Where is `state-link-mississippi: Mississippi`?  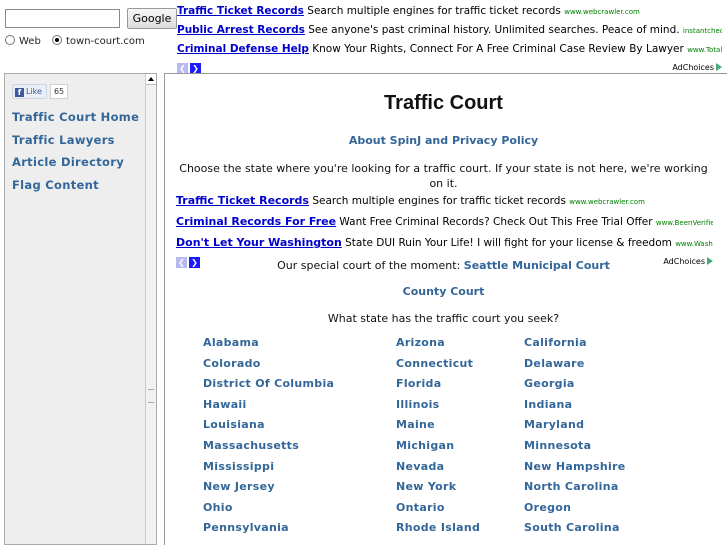 state-link-mississippi: Mississippi is located at coordinates (238, 466).